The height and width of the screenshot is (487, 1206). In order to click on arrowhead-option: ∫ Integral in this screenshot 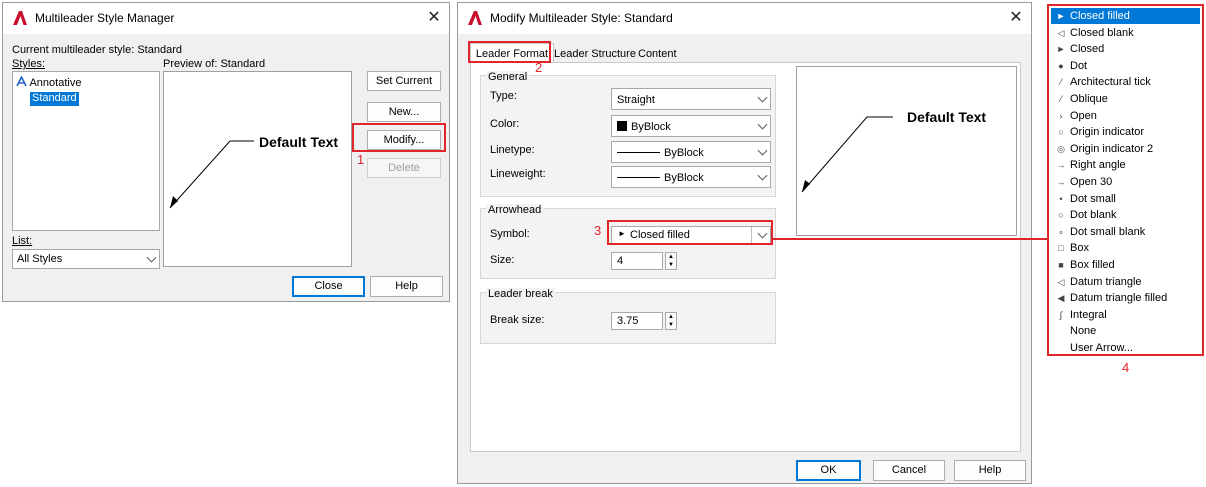, I will do `click(1125, 315)`.